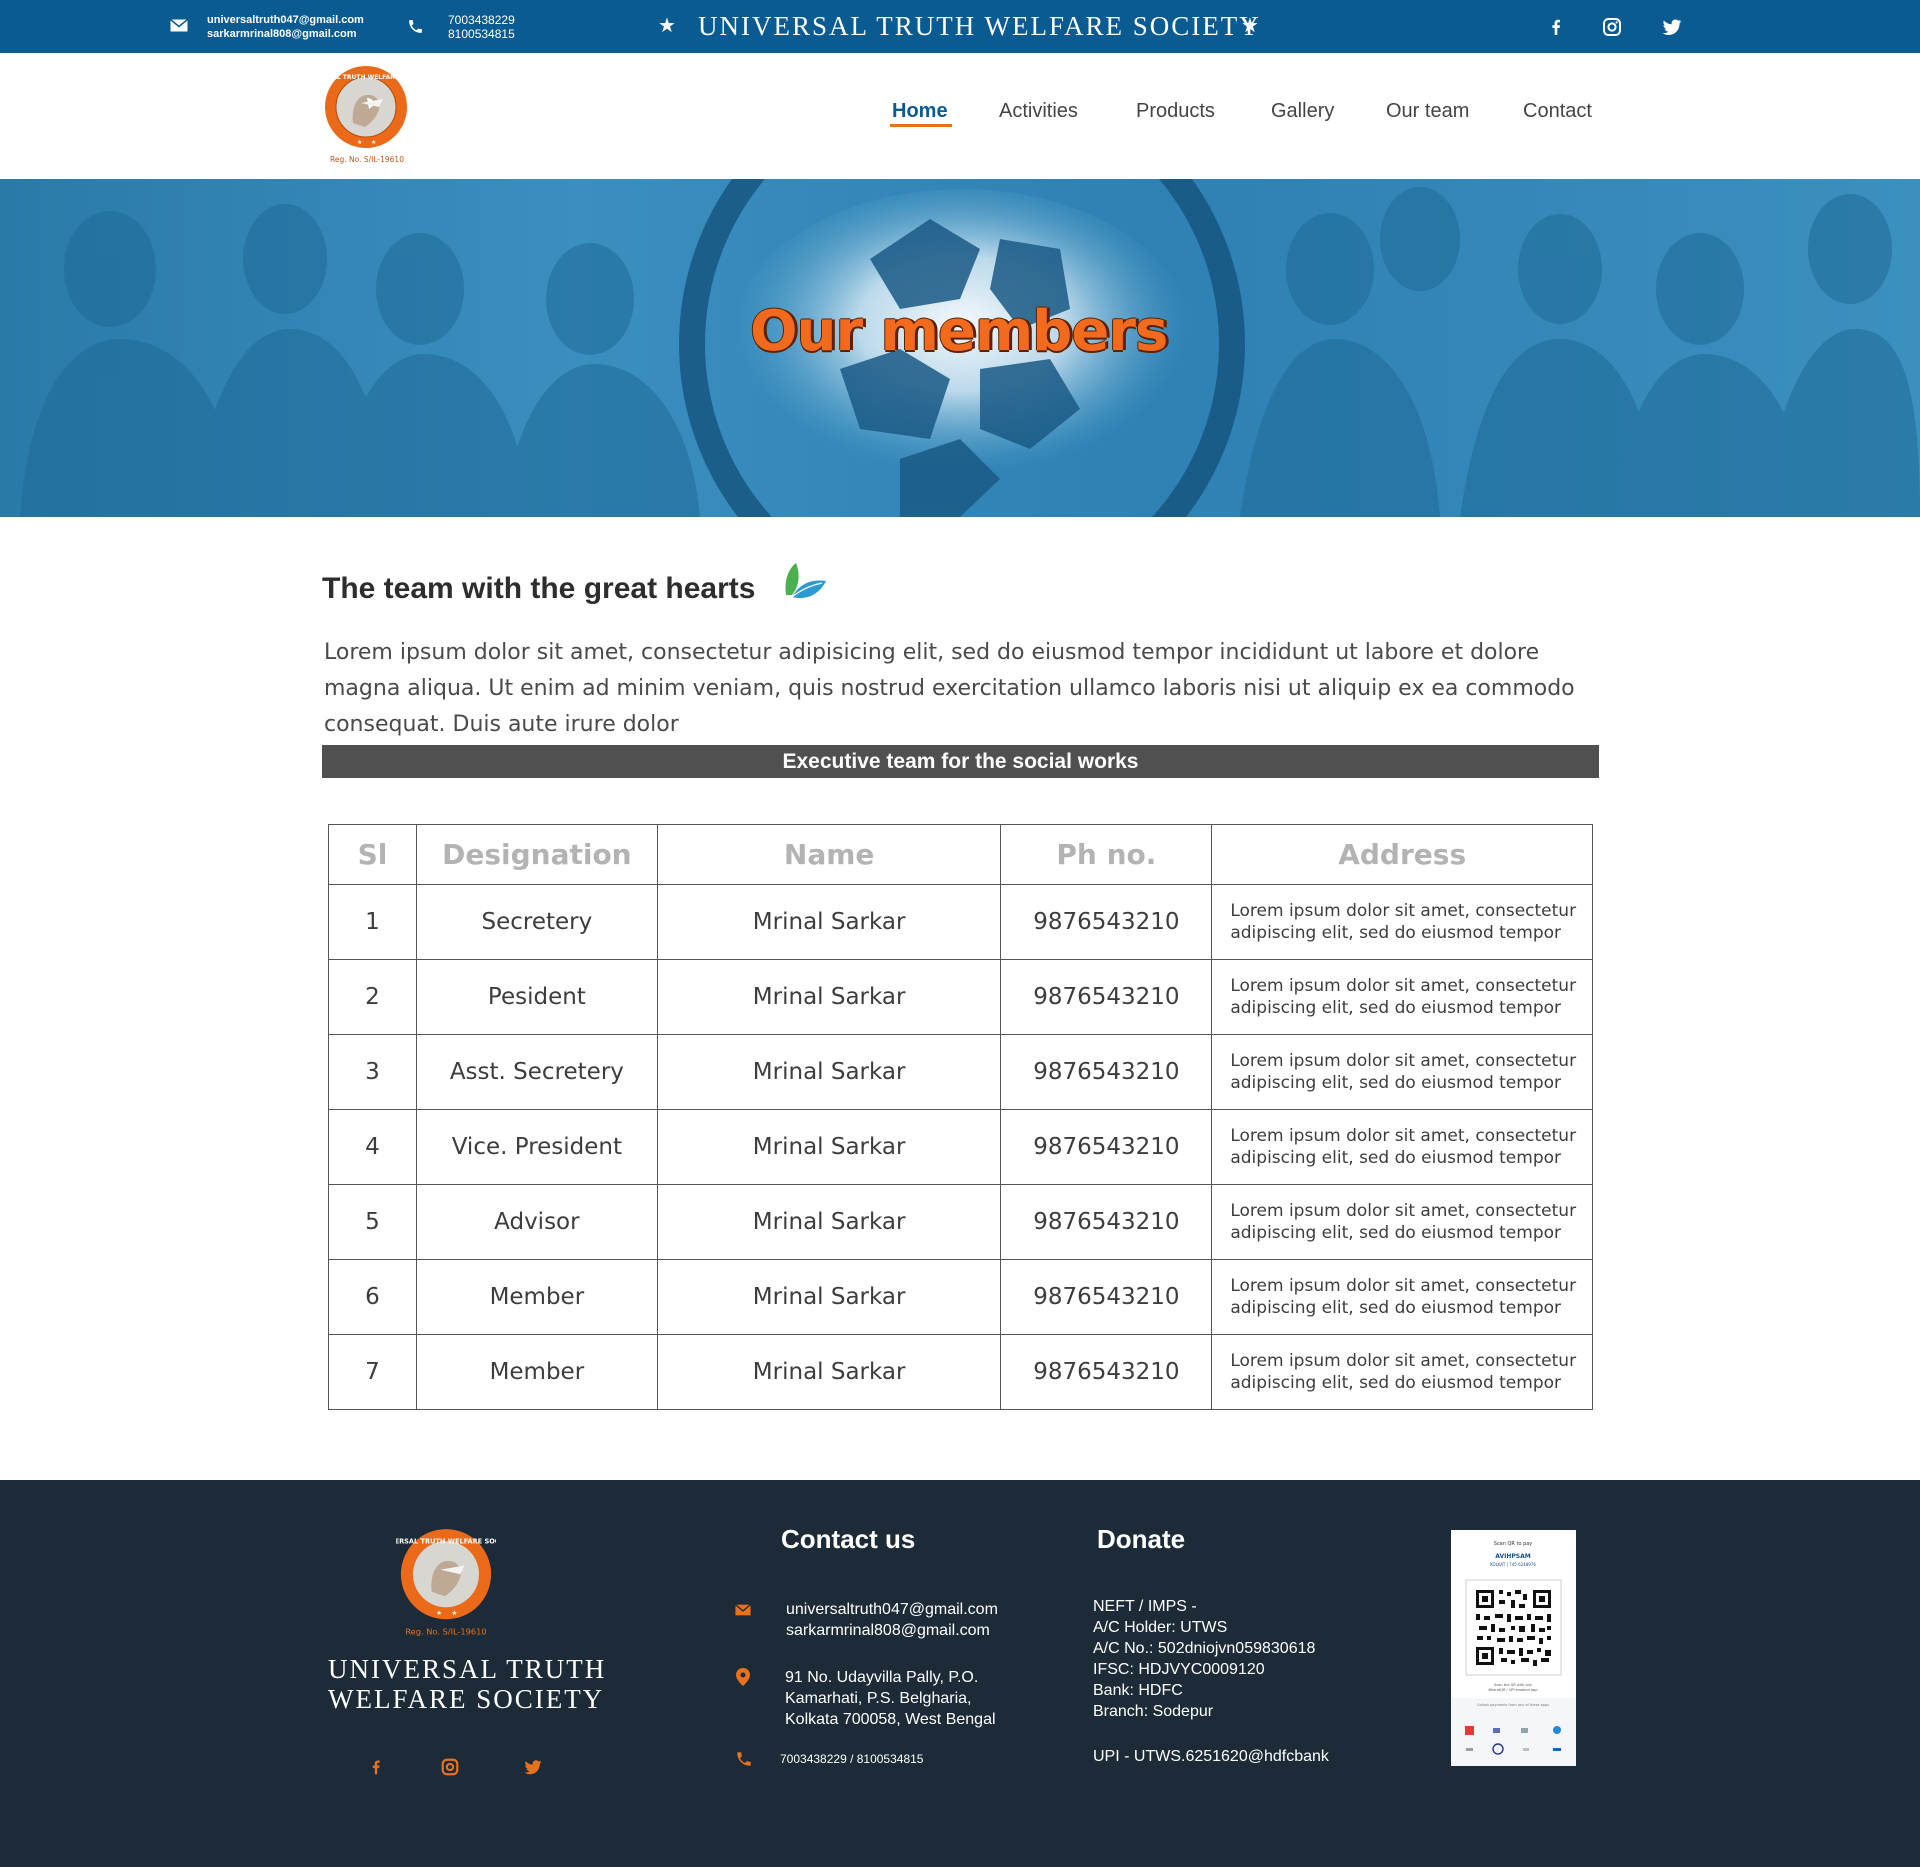 The image size is (1920, 1867). I want to click on nav-our-team: Our team, so click(1427, 111).